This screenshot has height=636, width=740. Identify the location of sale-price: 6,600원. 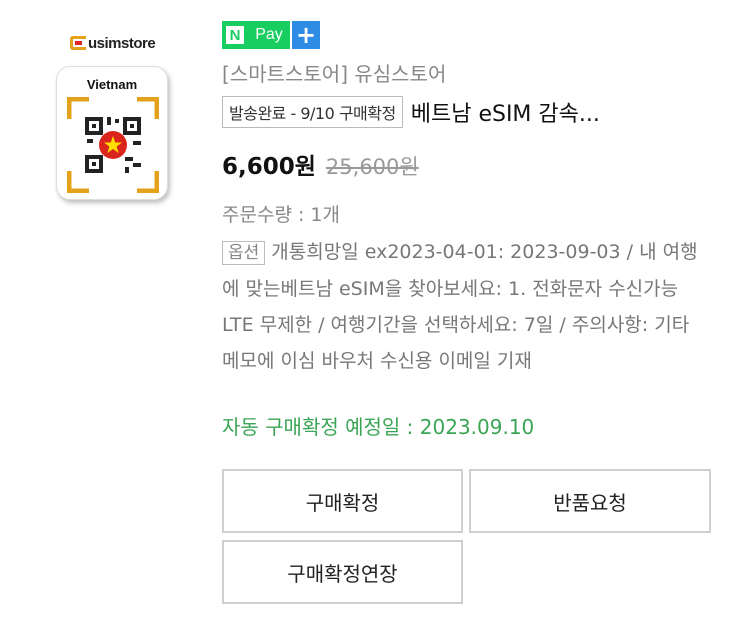
(269, 167).